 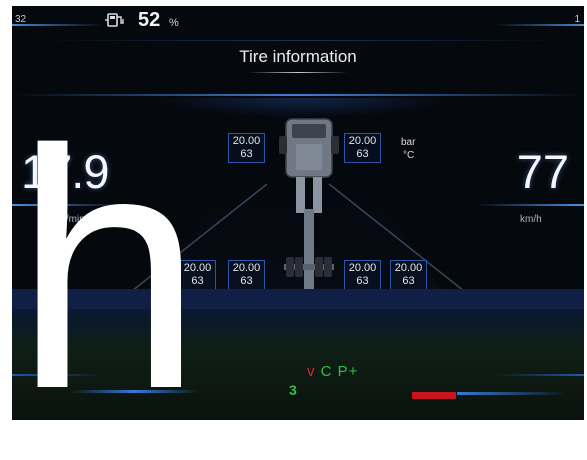 I want to click on drive-warning-mark: v, so click(x=311, y=371).